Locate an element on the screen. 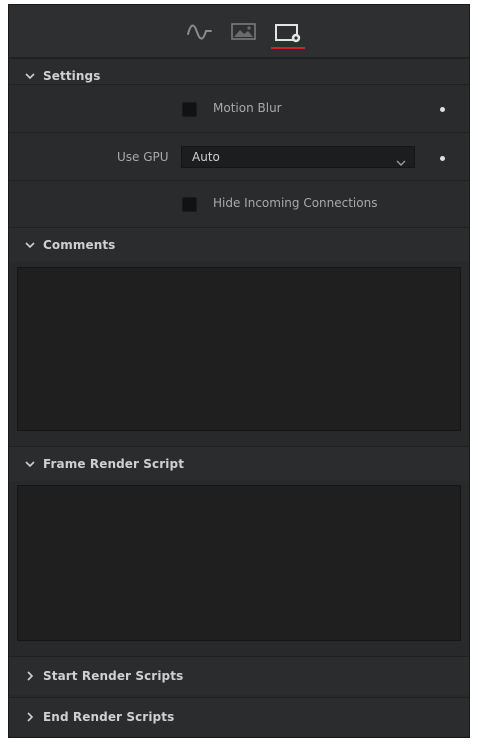  image-icon is located at coordinates (244, 32).